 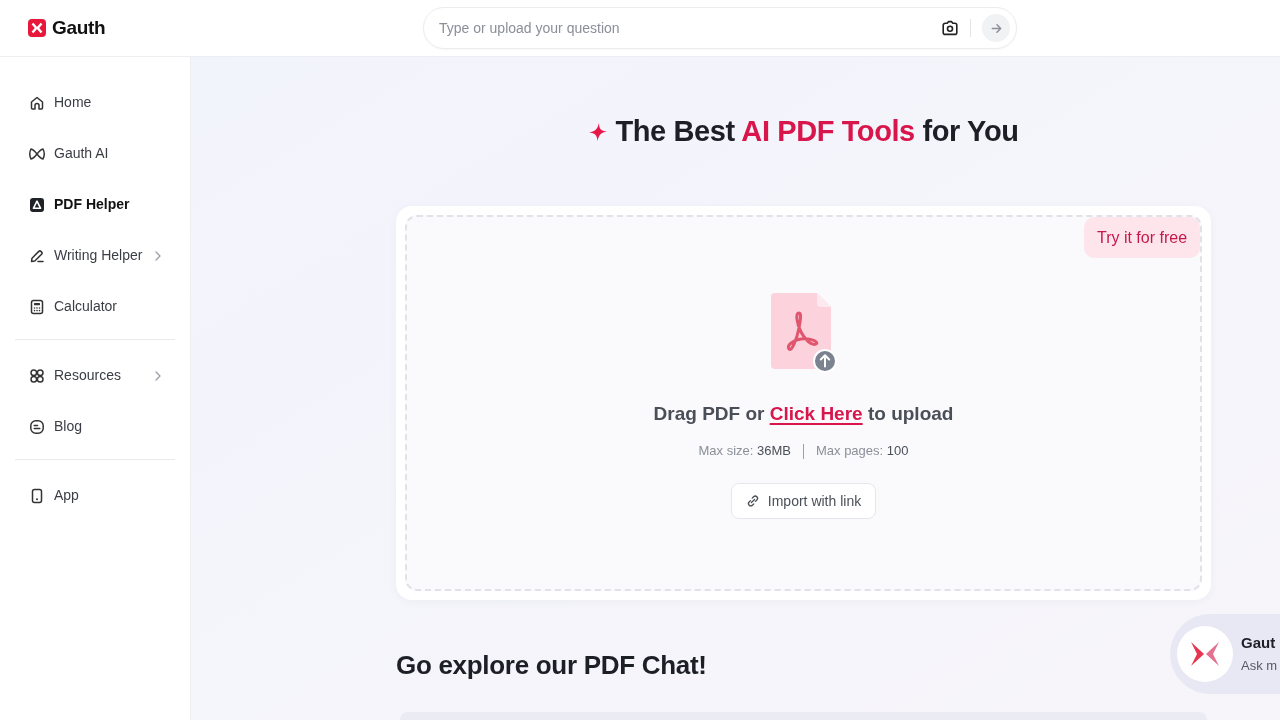 I want to click on search-bar: Type or upload your question, so click(x=720, y=28).